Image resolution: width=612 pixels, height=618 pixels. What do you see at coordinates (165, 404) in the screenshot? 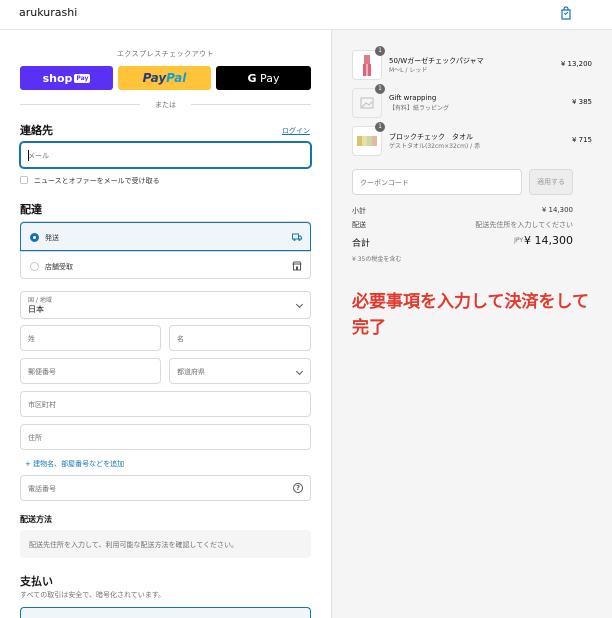
I see `city-field: 市区町村` at bounding box center [165, 404].